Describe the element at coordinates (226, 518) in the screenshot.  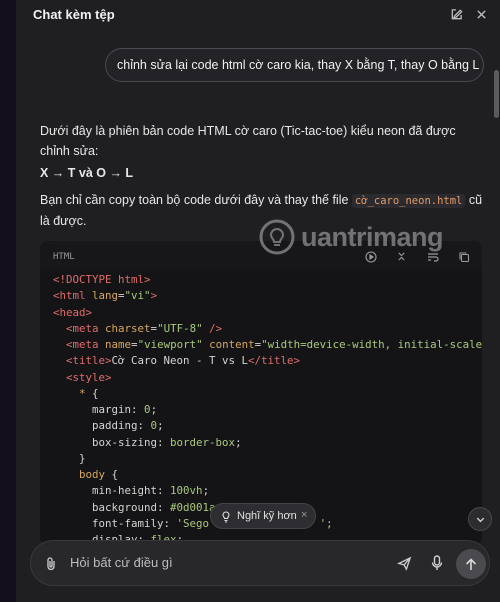
I see `lightbulb-icon` at that location.